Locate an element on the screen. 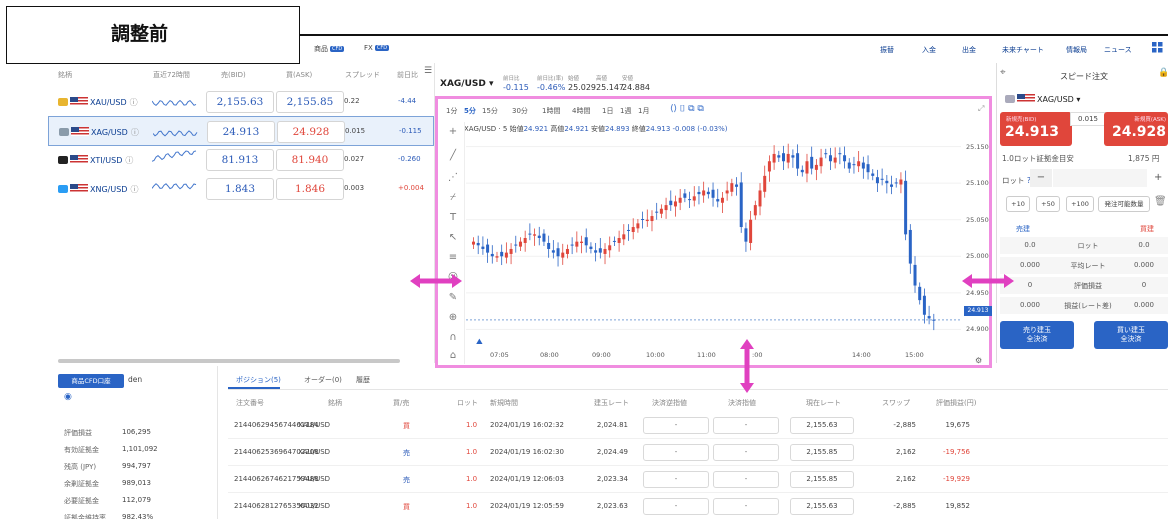  speed-symbol-select: XAG/USD ▾ is located at coordinates (1042, 99).